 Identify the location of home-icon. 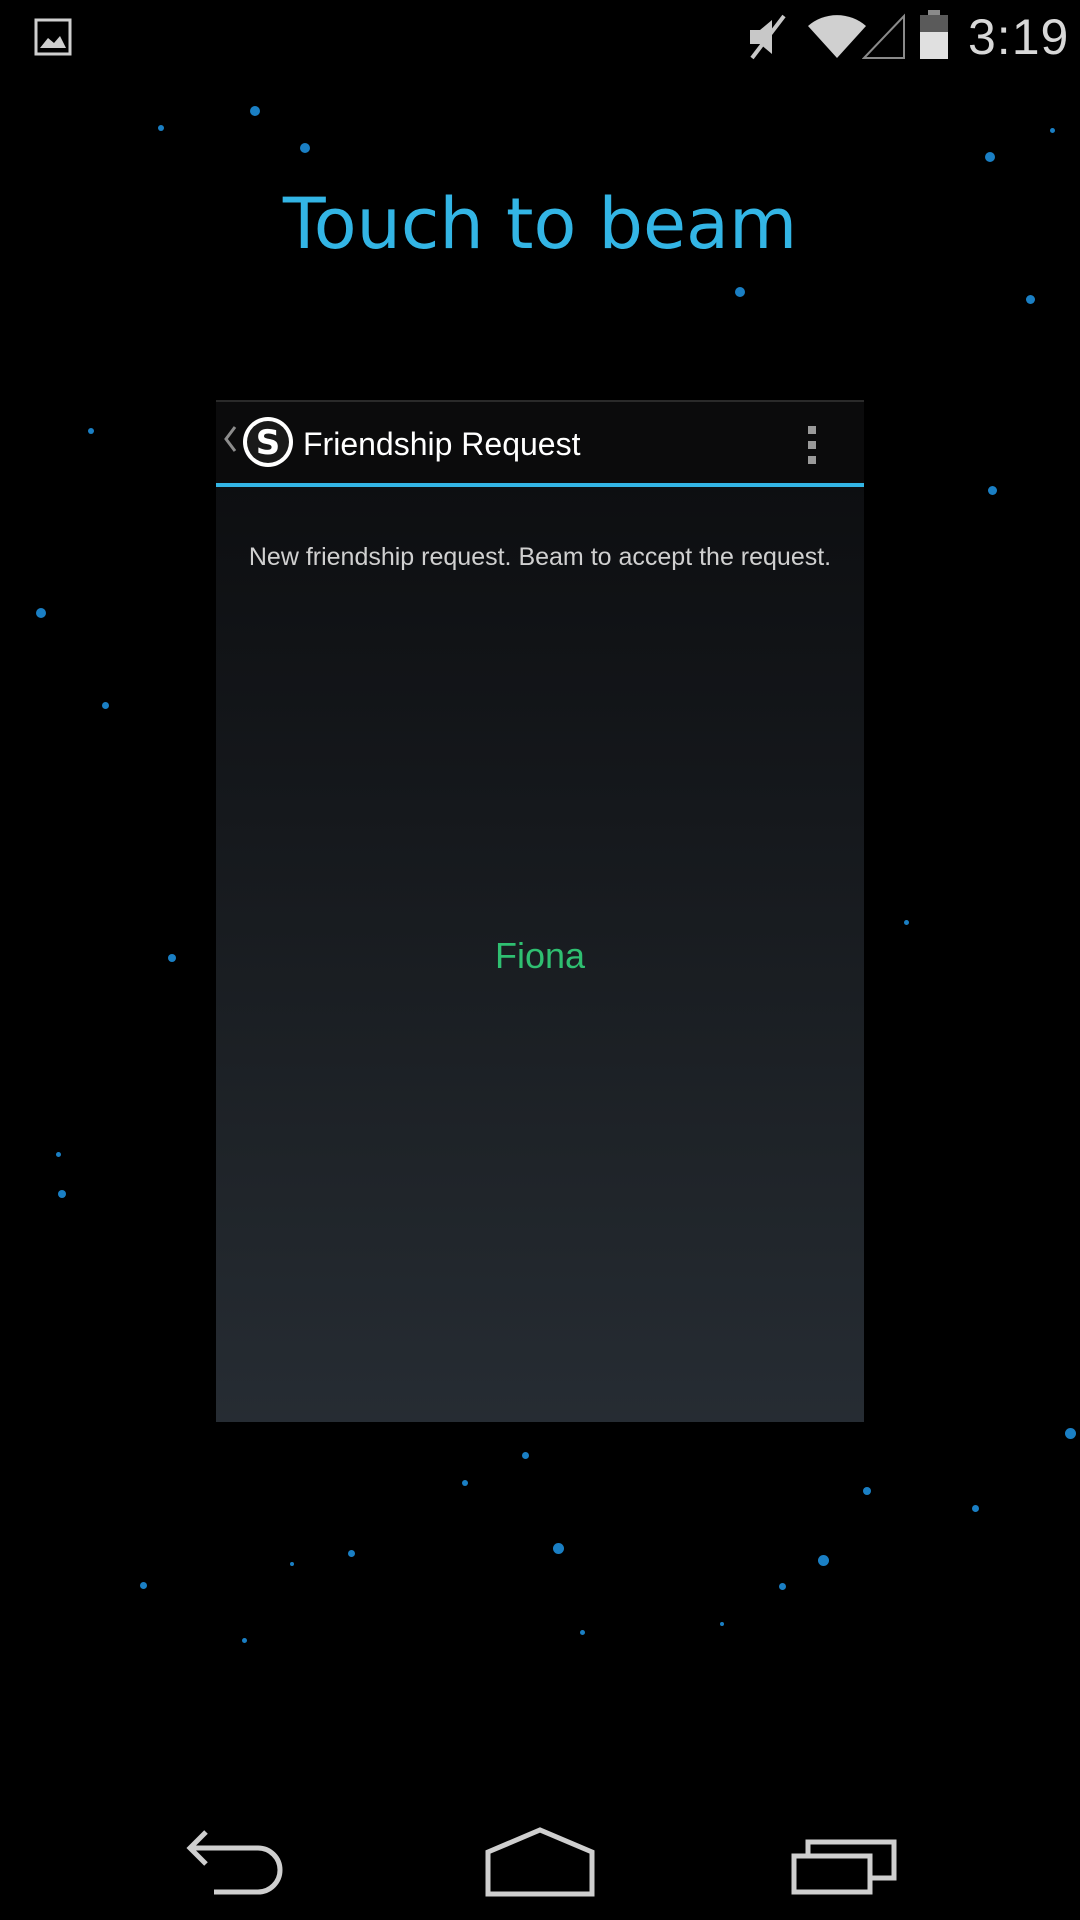
(540, 1860).